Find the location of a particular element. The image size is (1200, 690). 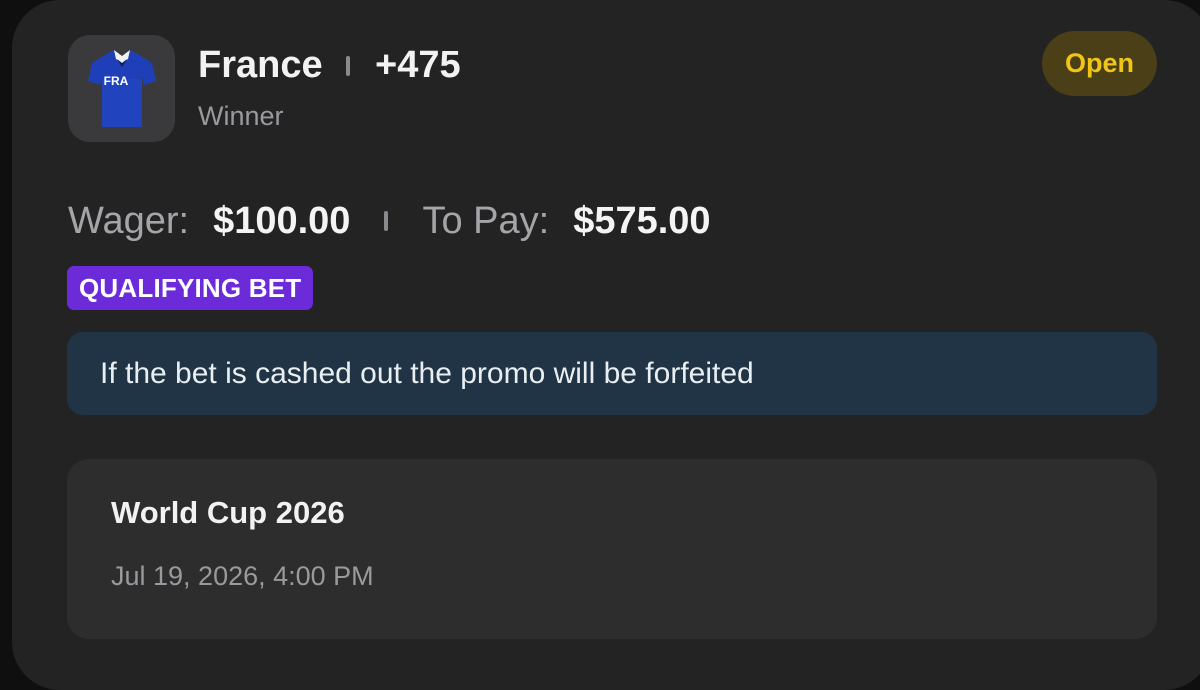

to-pay-label: To Pay: is located at coordinates (486, 220).